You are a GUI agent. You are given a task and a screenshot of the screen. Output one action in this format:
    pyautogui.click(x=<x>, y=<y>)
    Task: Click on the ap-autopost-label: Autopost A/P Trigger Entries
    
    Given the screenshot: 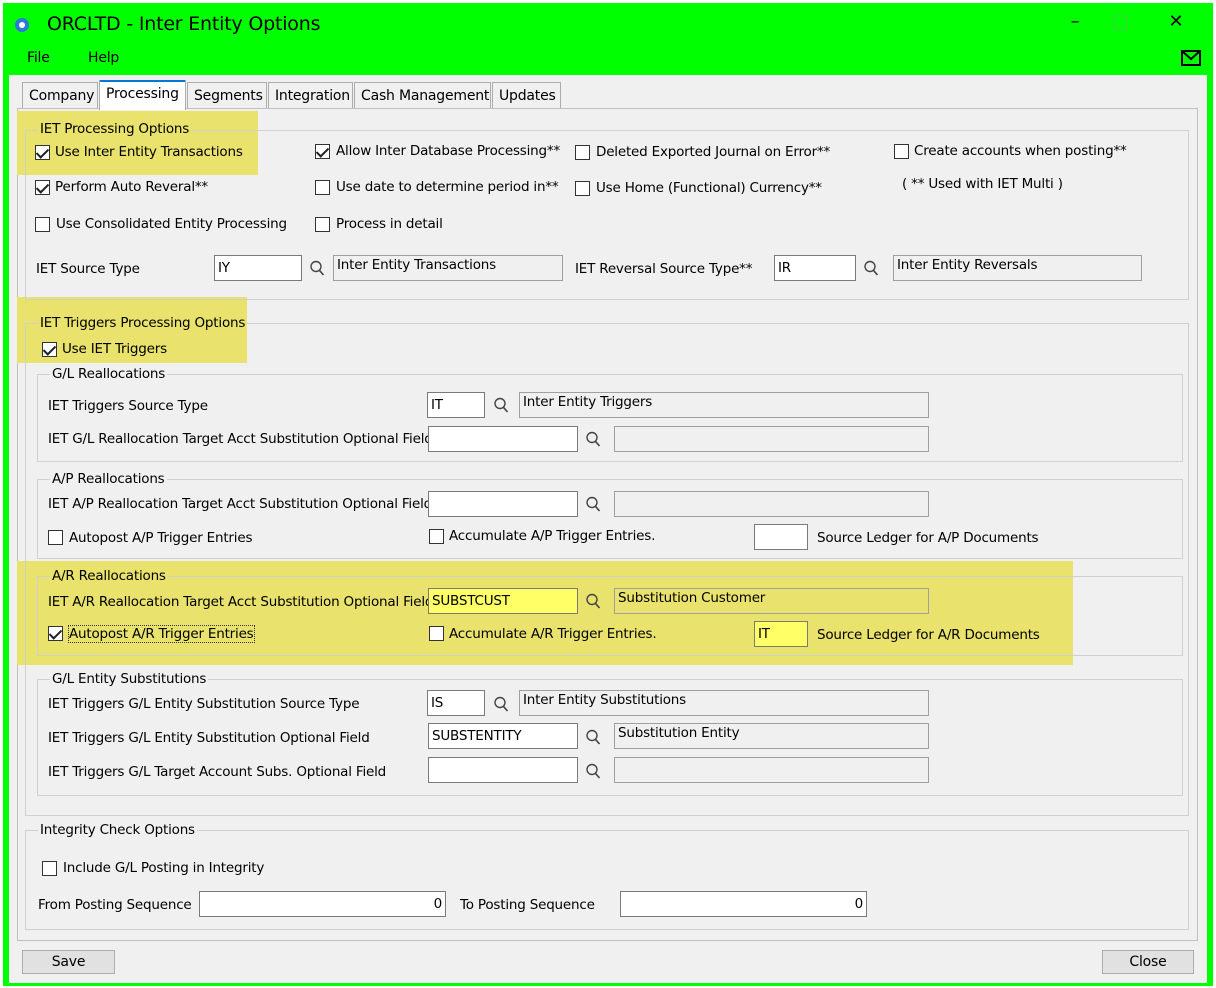 What is the action you would take?
    pyautogui.click(x=161, y=538)
    